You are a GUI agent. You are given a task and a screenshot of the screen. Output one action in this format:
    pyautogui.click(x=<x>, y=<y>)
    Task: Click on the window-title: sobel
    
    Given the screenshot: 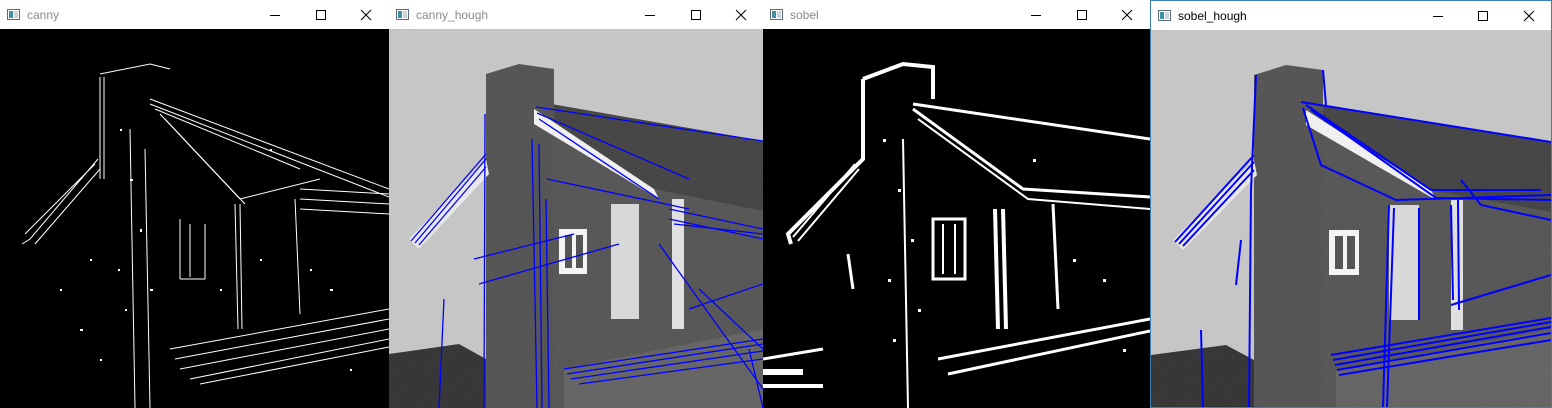 What is the action you would take?
    pyautogui.click(x=804, y=14)
    